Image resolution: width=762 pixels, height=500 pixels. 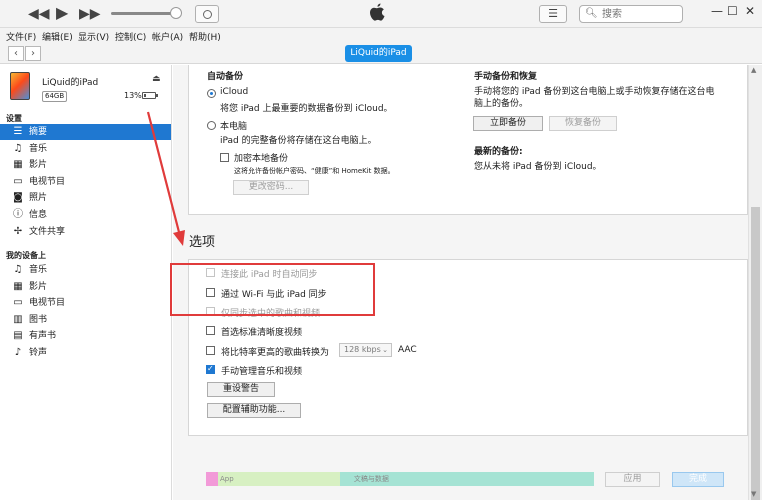 What do you see at coordinates (641, 14) in the screenshot?
I see `search-input` at bounding box center [641, 14].